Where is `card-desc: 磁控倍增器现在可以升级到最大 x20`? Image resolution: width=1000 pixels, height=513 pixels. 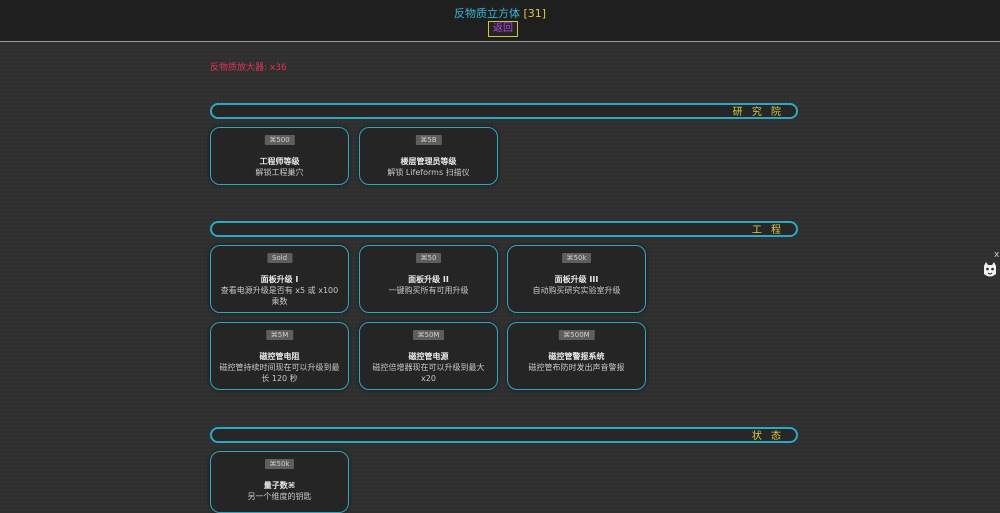 card-desc: 磁控倍增器现在可以升级到最大 x20 is located at coordinates (428, 373).